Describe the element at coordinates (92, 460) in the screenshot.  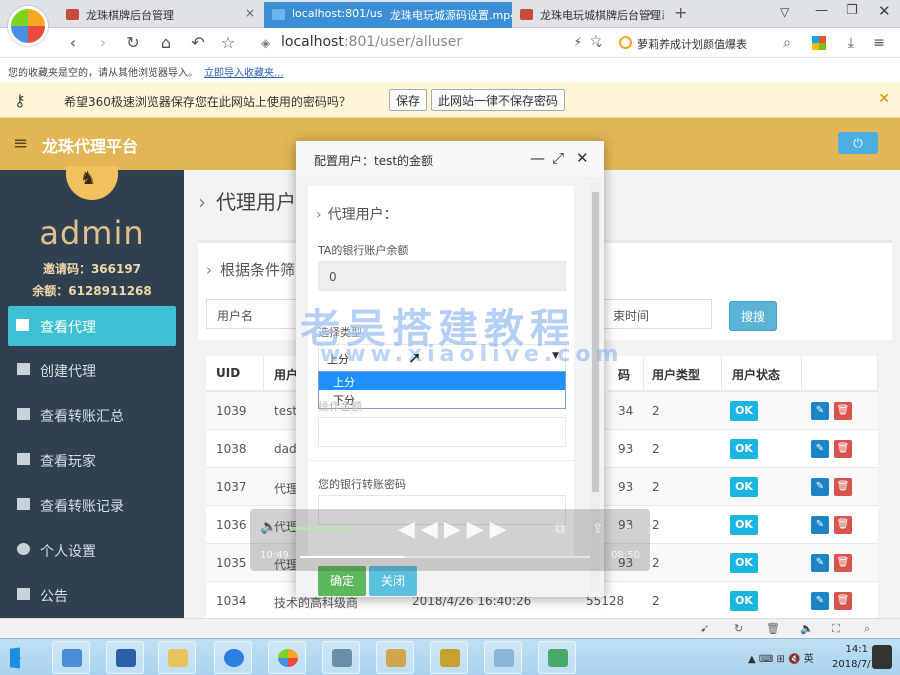
I see `sidebar-item-players: 查看玩家` at that location.